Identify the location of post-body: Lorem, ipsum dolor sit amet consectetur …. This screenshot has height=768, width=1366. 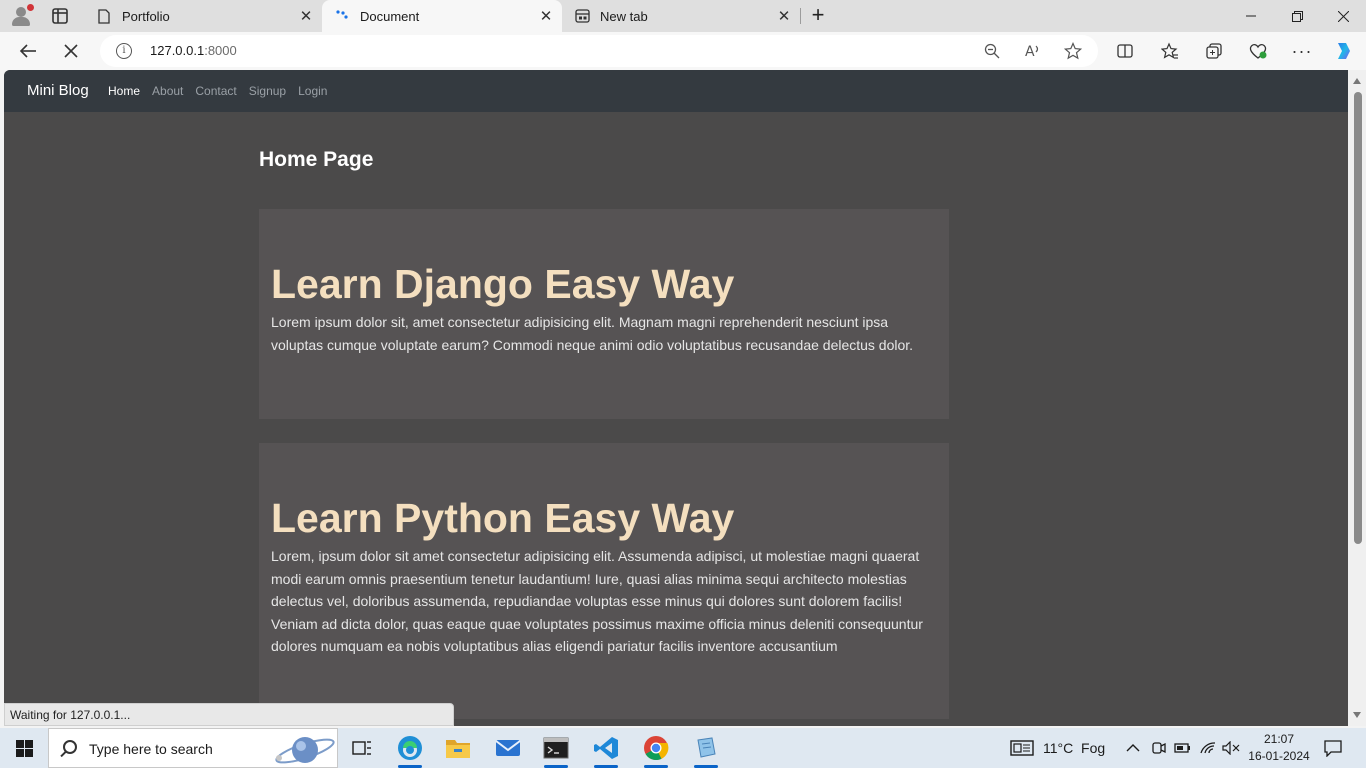
(597, 601).